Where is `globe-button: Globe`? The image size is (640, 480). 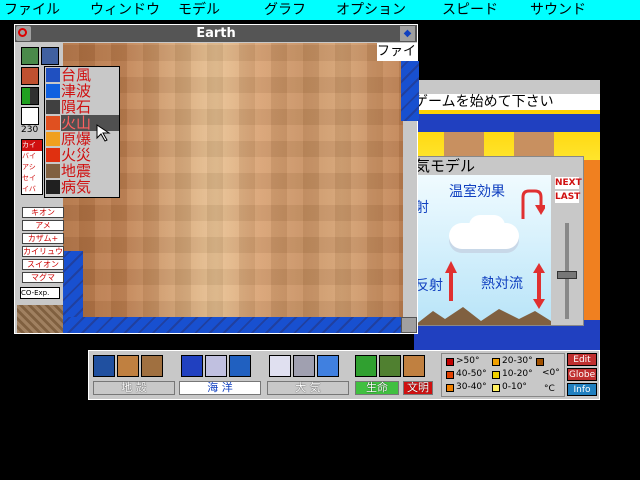 globe-button: Globe is located at coordinates (582, 374).